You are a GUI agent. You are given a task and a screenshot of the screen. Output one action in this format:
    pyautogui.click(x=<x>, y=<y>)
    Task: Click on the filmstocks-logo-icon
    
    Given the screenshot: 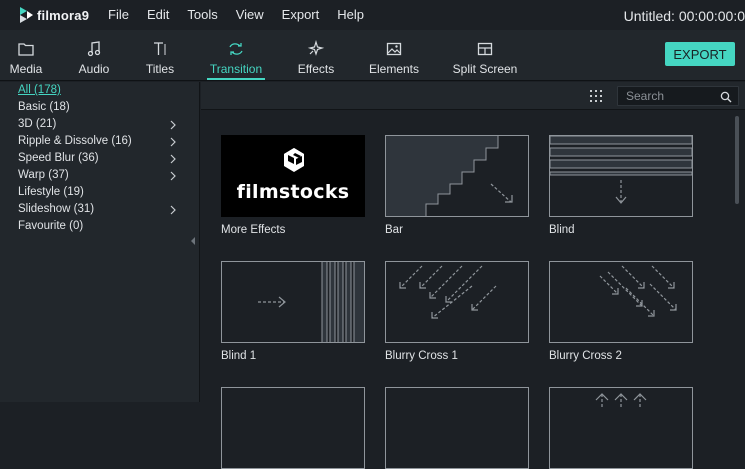 What is the action you would take?
    pyautogui.click(x=294, y=160)
    